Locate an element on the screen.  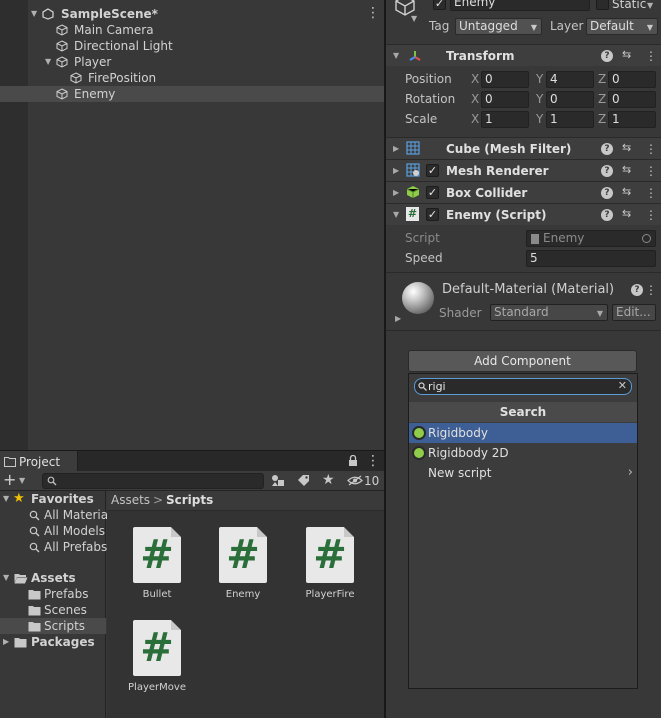
object-picker-icon is located at coordinates (646, 238).